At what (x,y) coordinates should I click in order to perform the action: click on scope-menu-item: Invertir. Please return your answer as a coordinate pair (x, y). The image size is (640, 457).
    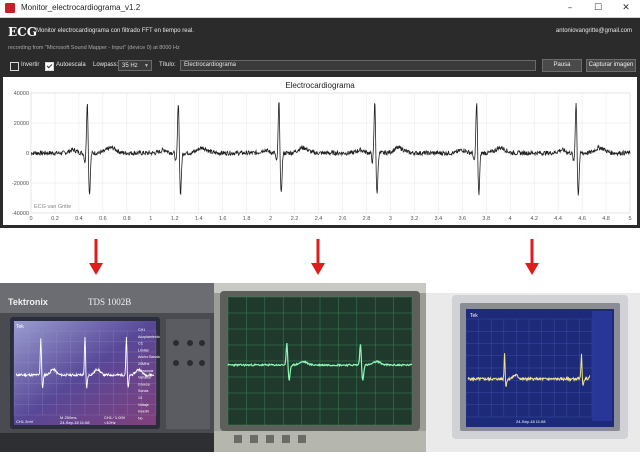
    Looking at the image, I should click on (144, 412).